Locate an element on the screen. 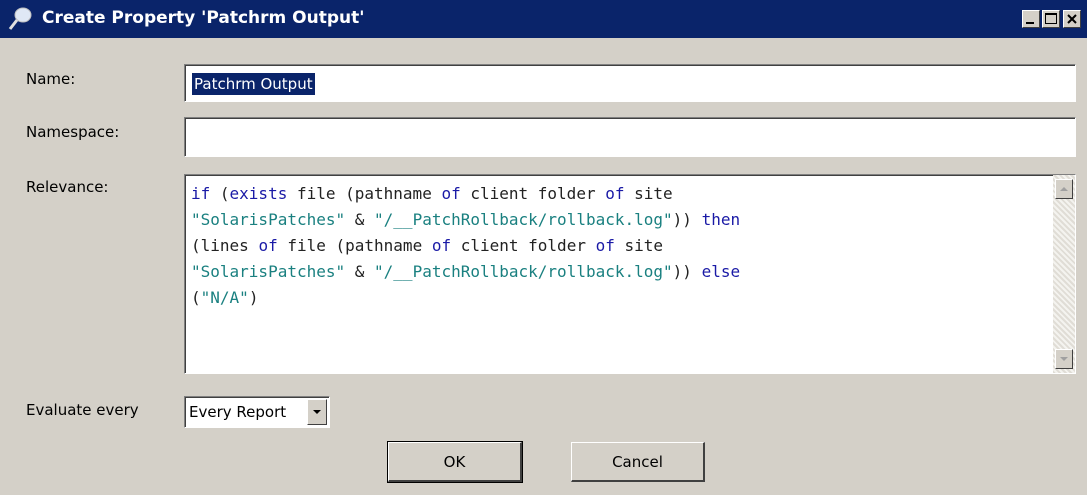  name-label: Name: is located at coordinates (51, 79).